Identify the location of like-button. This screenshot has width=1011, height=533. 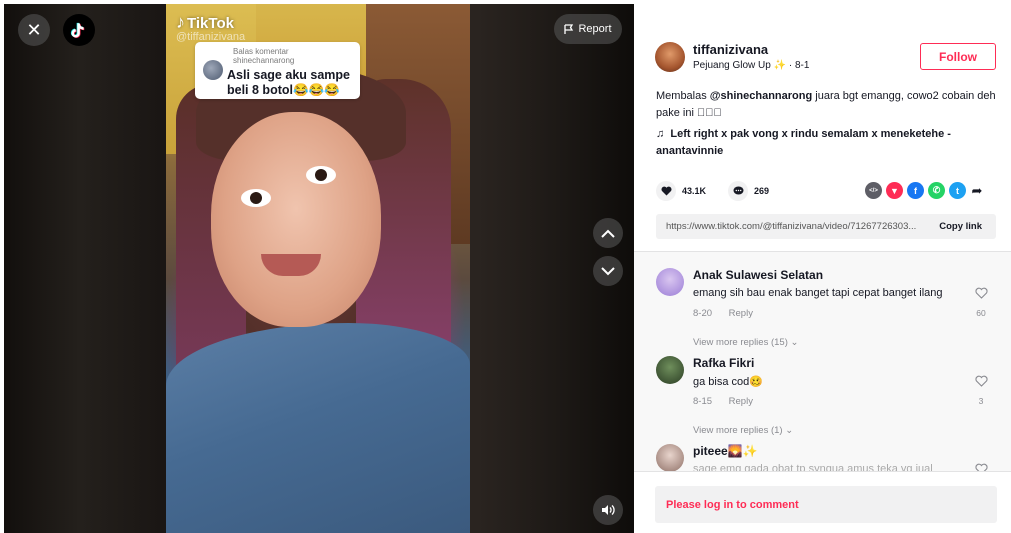
(666, 191).